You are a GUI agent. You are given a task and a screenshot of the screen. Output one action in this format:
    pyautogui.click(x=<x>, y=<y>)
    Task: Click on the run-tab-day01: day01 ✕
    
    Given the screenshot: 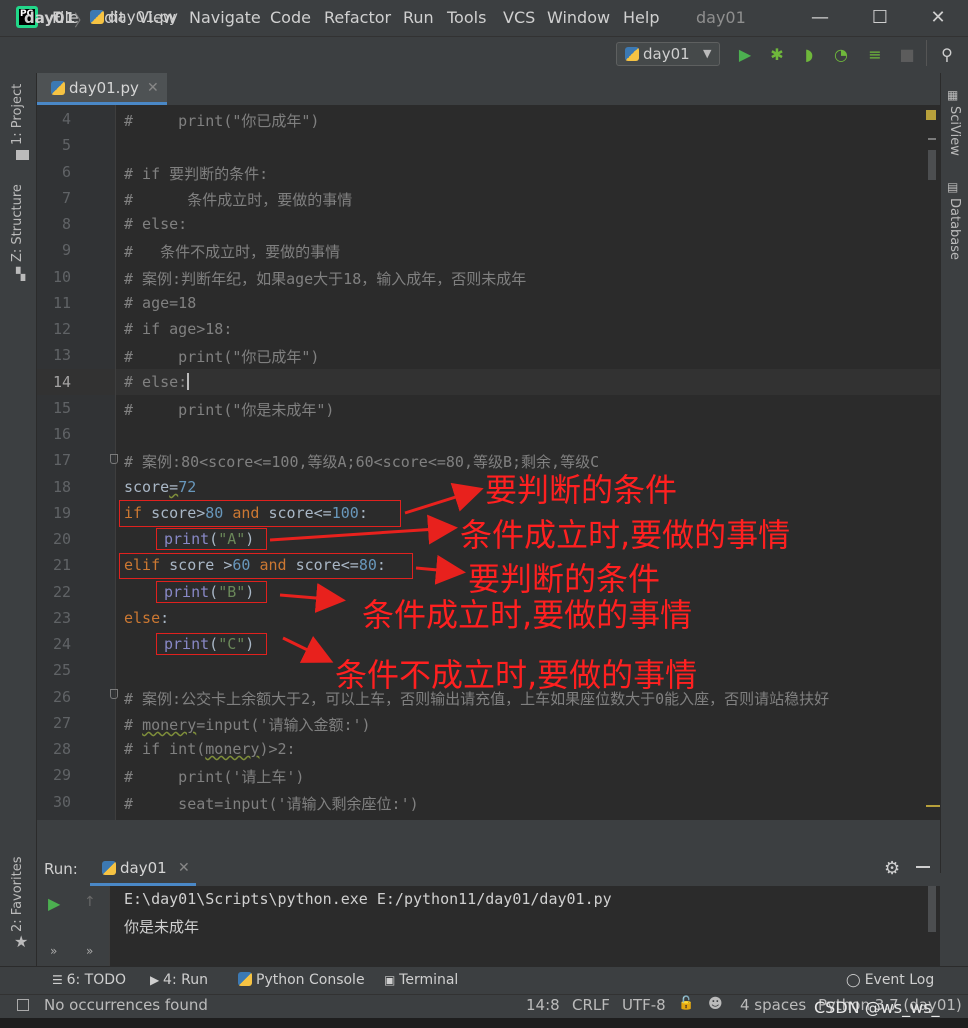 What is the action you would take?
    pyautogui.click(x=143, y=869)
    